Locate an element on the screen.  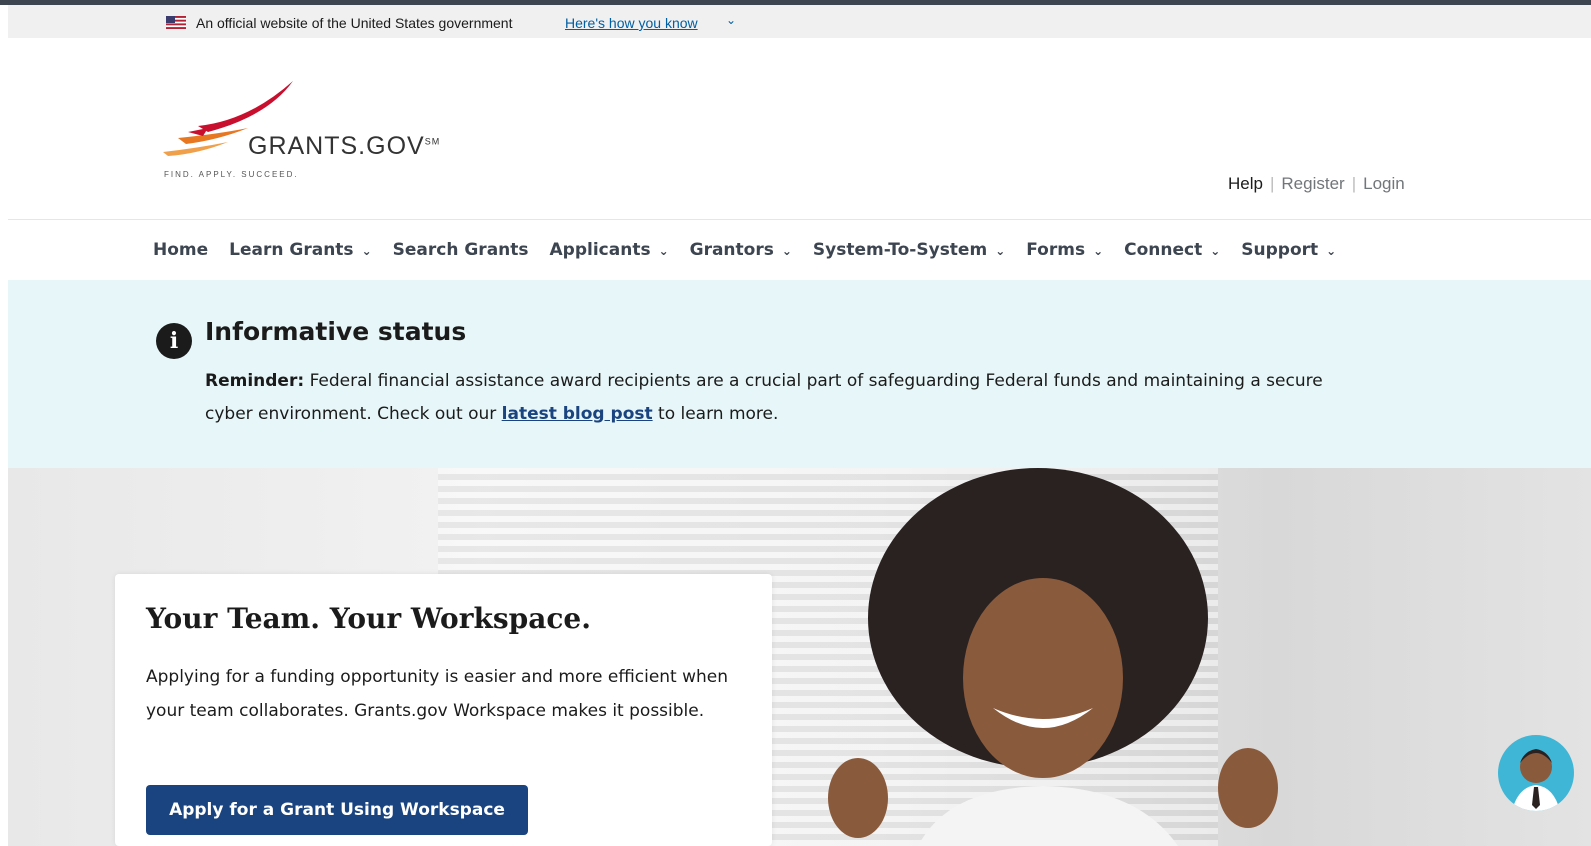
login-link: Login is located at coordinates (1384, 183).